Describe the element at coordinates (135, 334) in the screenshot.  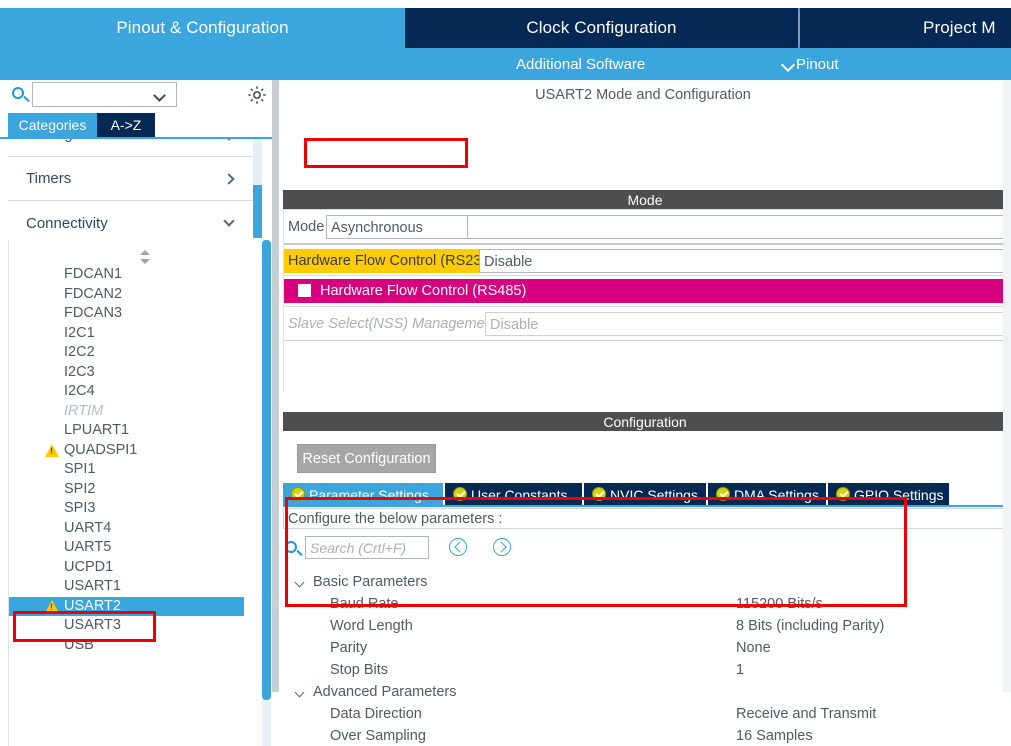
I see `peripheral-item-i2c1: I2C1` at that location.